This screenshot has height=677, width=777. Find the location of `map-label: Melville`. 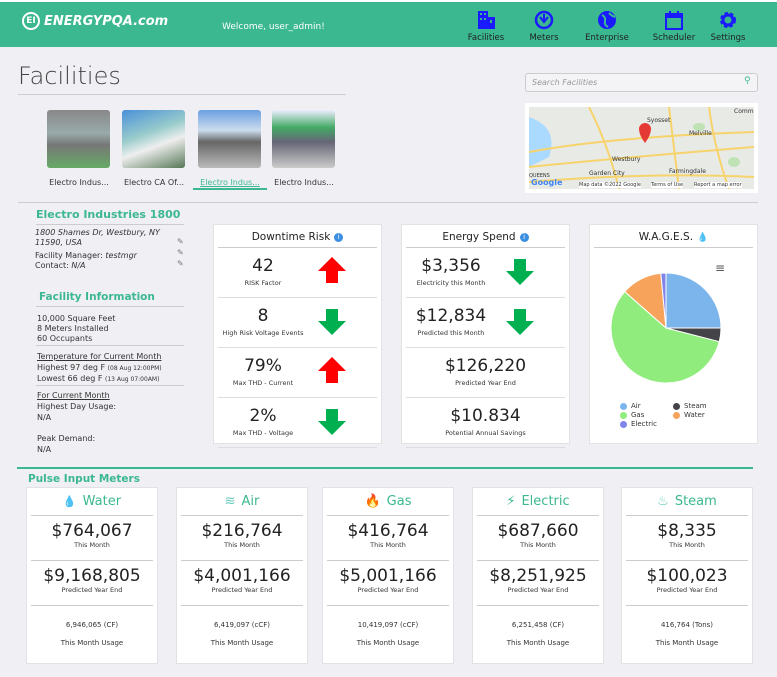

map-label: Melville is located at coordinates (700, 133).